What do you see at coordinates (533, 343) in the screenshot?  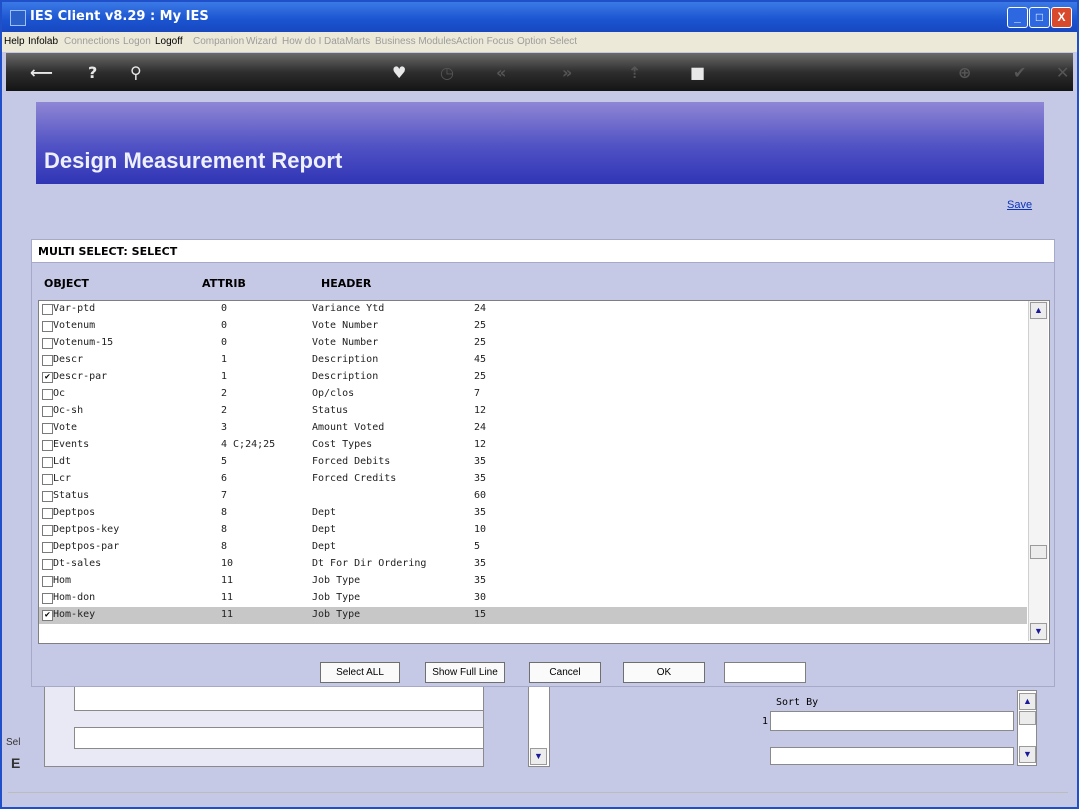 I see `list-item: Votenum-15 0 Vote Number 25` at bounding box center [533, 343].